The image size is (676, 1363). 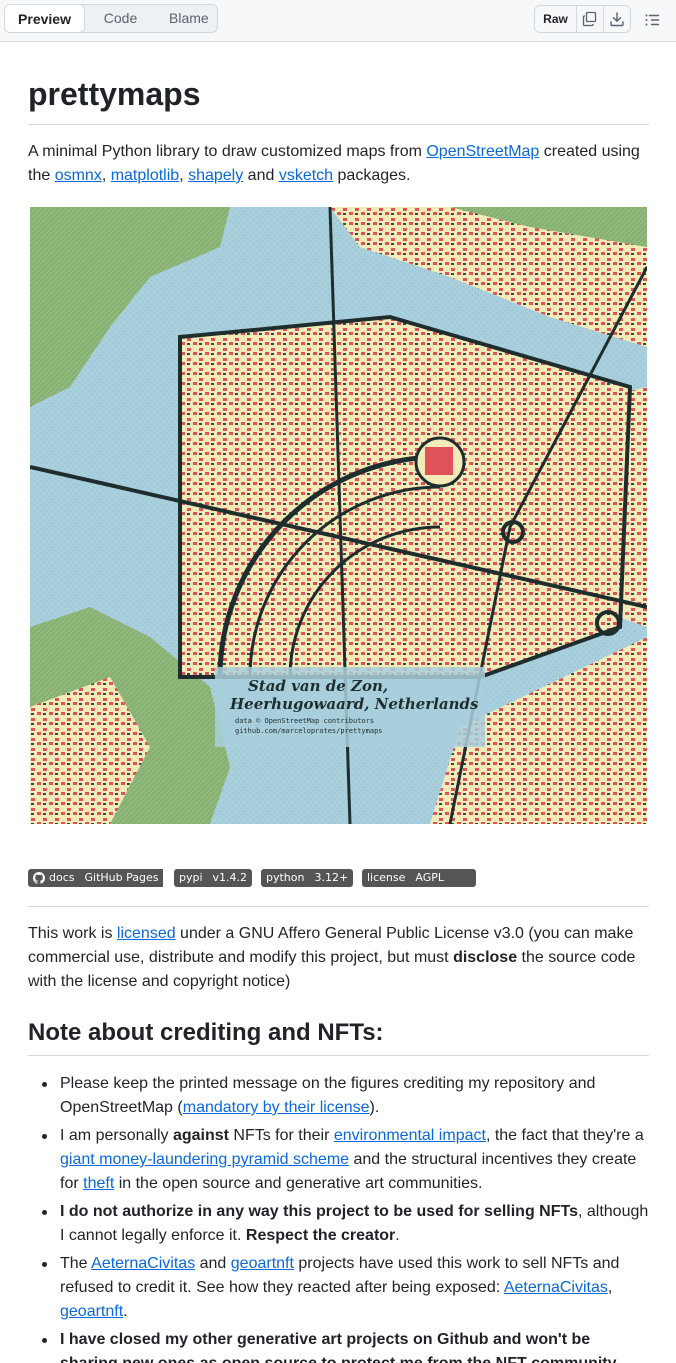 I want to click on list-outline-icon, so click(x=652, y=20).